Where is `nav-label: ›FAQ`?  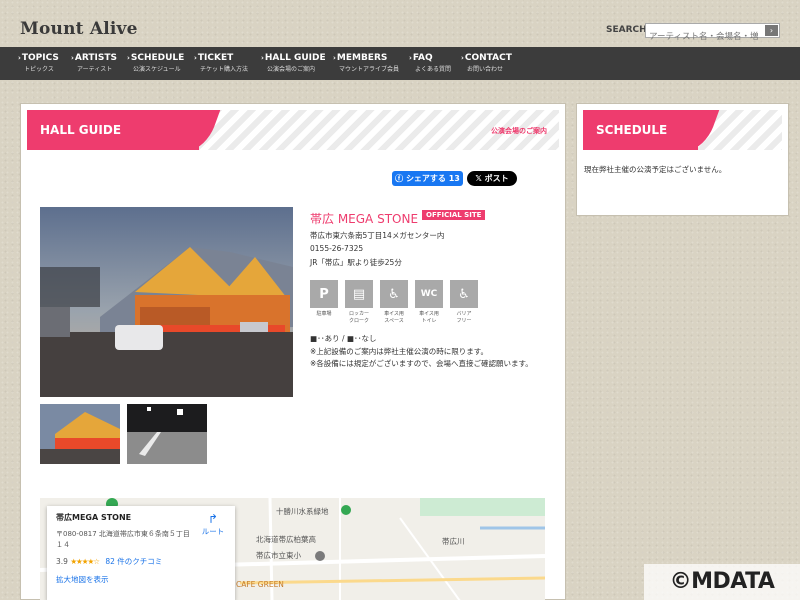
nav-label: ›FAQ is located at coordinates (430, 58).